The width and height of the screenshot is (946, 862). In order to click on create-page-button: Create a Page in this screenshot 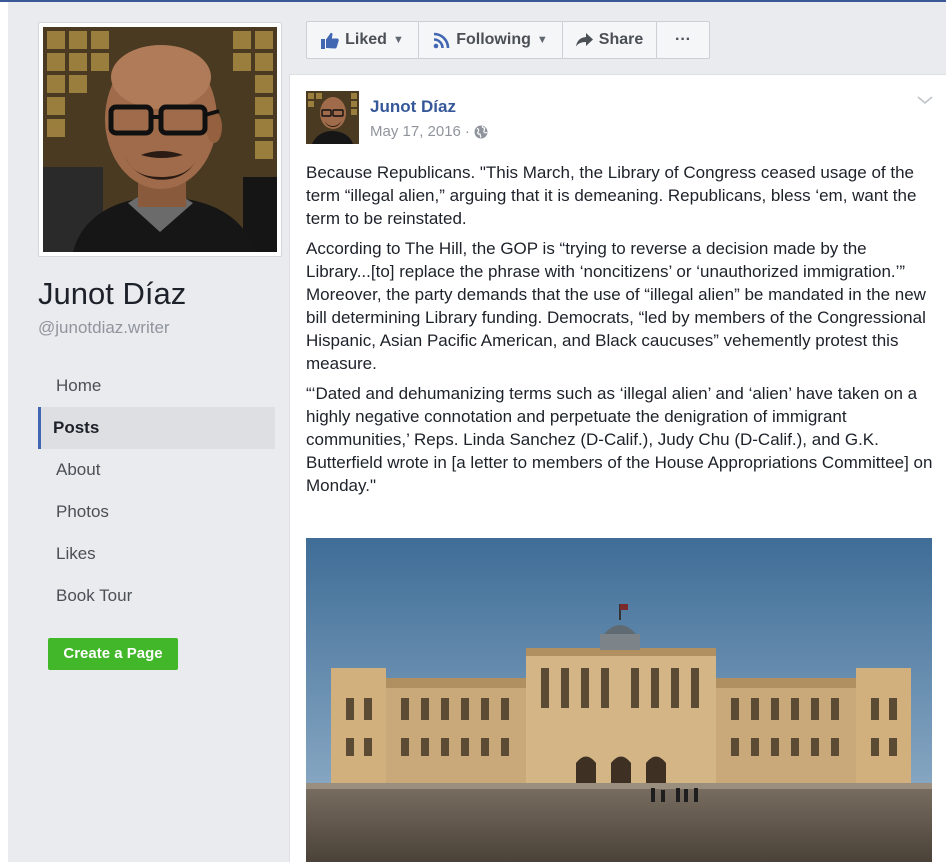, I will do `click(113, 654)`.